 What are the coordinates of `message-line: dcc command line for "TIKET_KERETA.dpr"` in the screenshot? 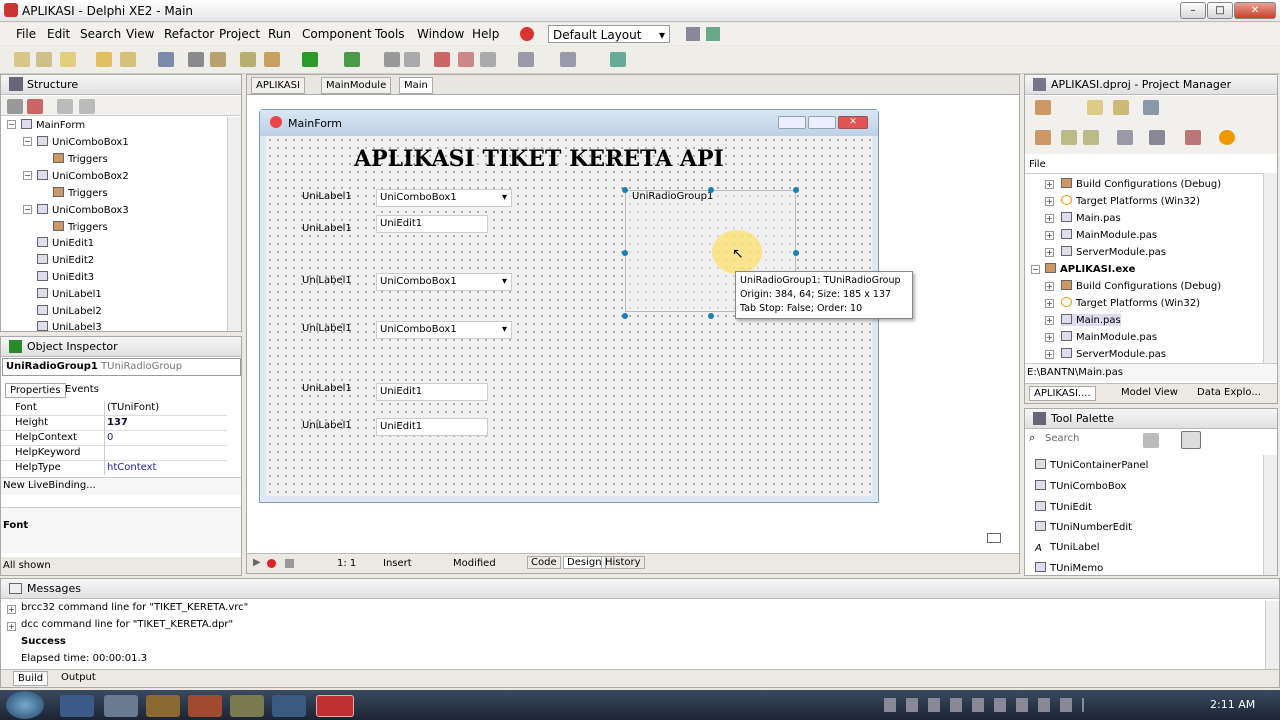 It's located at (127, 624).